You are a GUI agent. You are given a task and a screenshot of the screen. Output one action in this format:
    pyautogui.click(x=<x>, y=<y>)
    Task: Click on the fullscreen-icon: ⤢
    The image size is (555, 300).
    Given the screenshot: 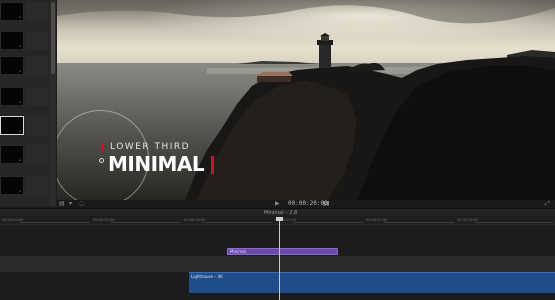 What is the action you would take?
    pyautogui.click(x=547, y=204)
    